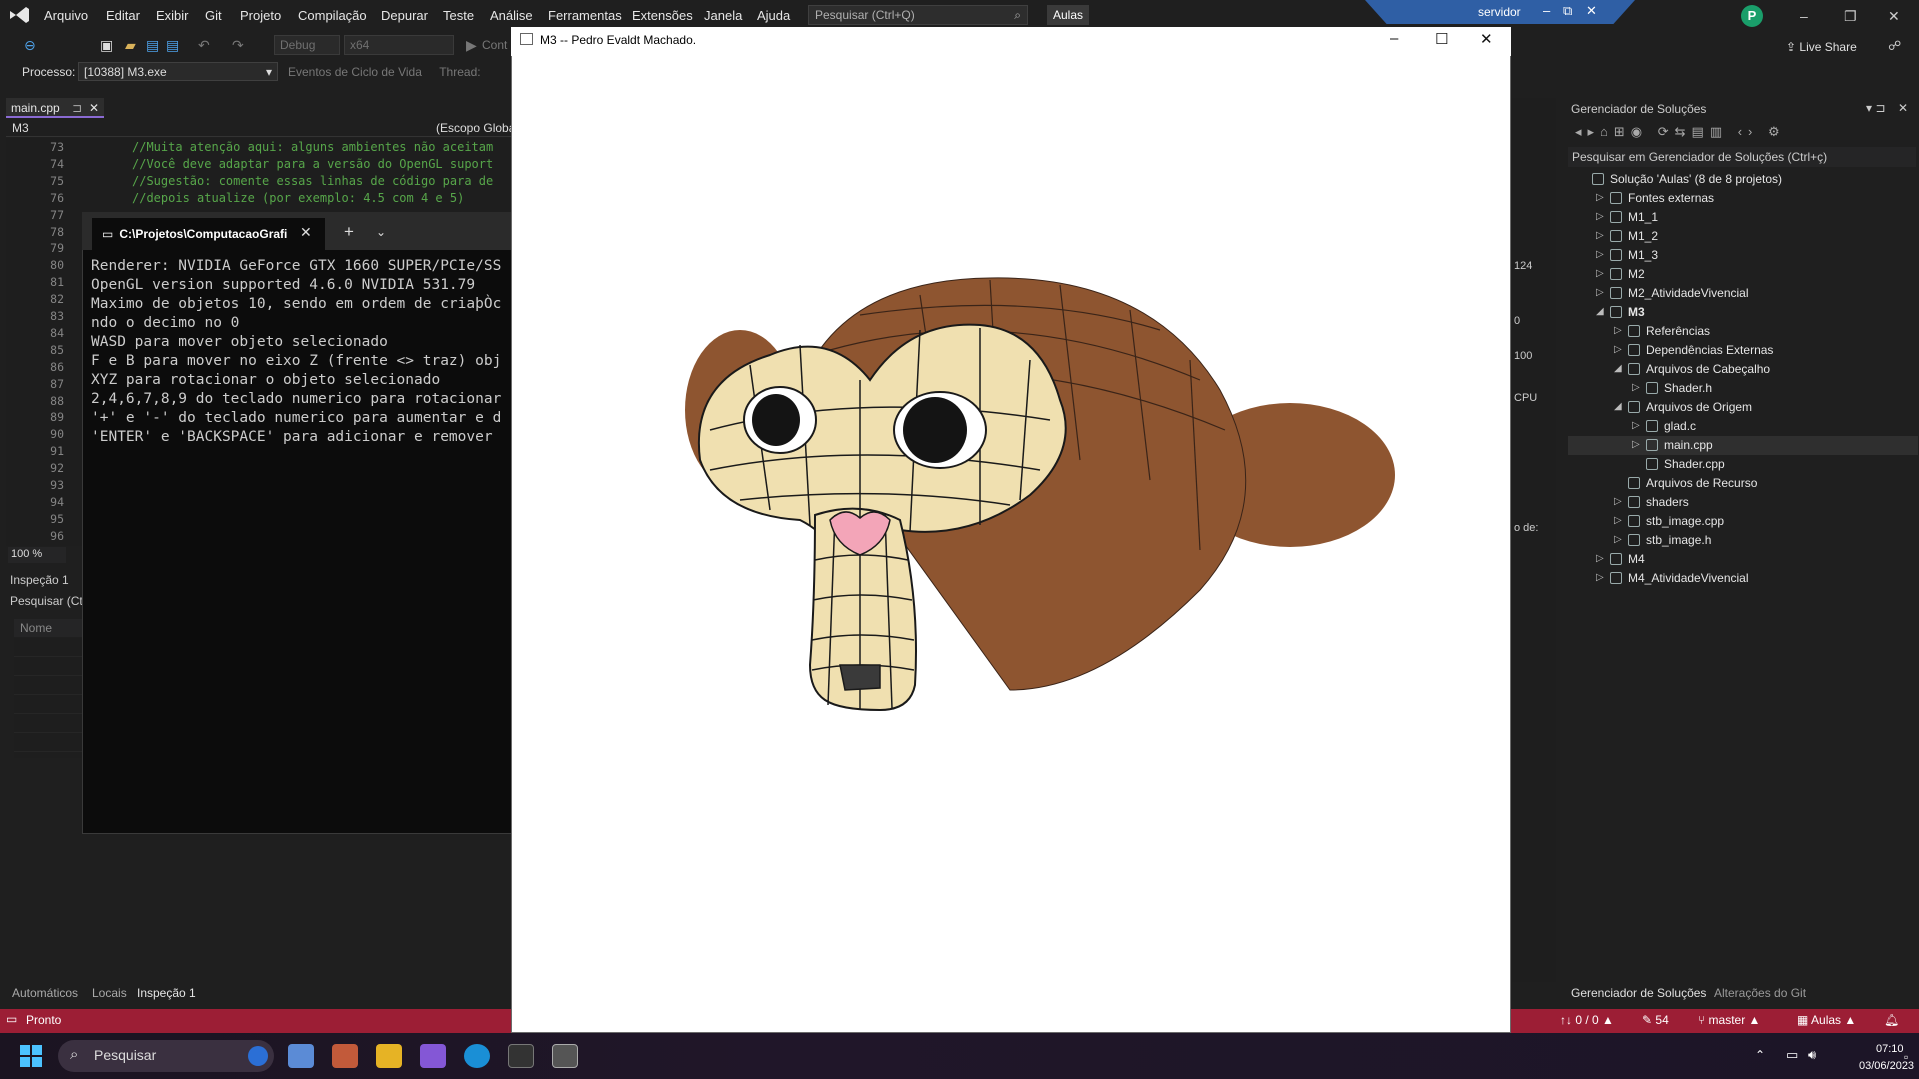 Image resolution: width=1919 pixels, height=1079 pixels. Describe the element at coordinates (1792, 1055) in the screenshot. I see `network-icon: ▭` at that location.